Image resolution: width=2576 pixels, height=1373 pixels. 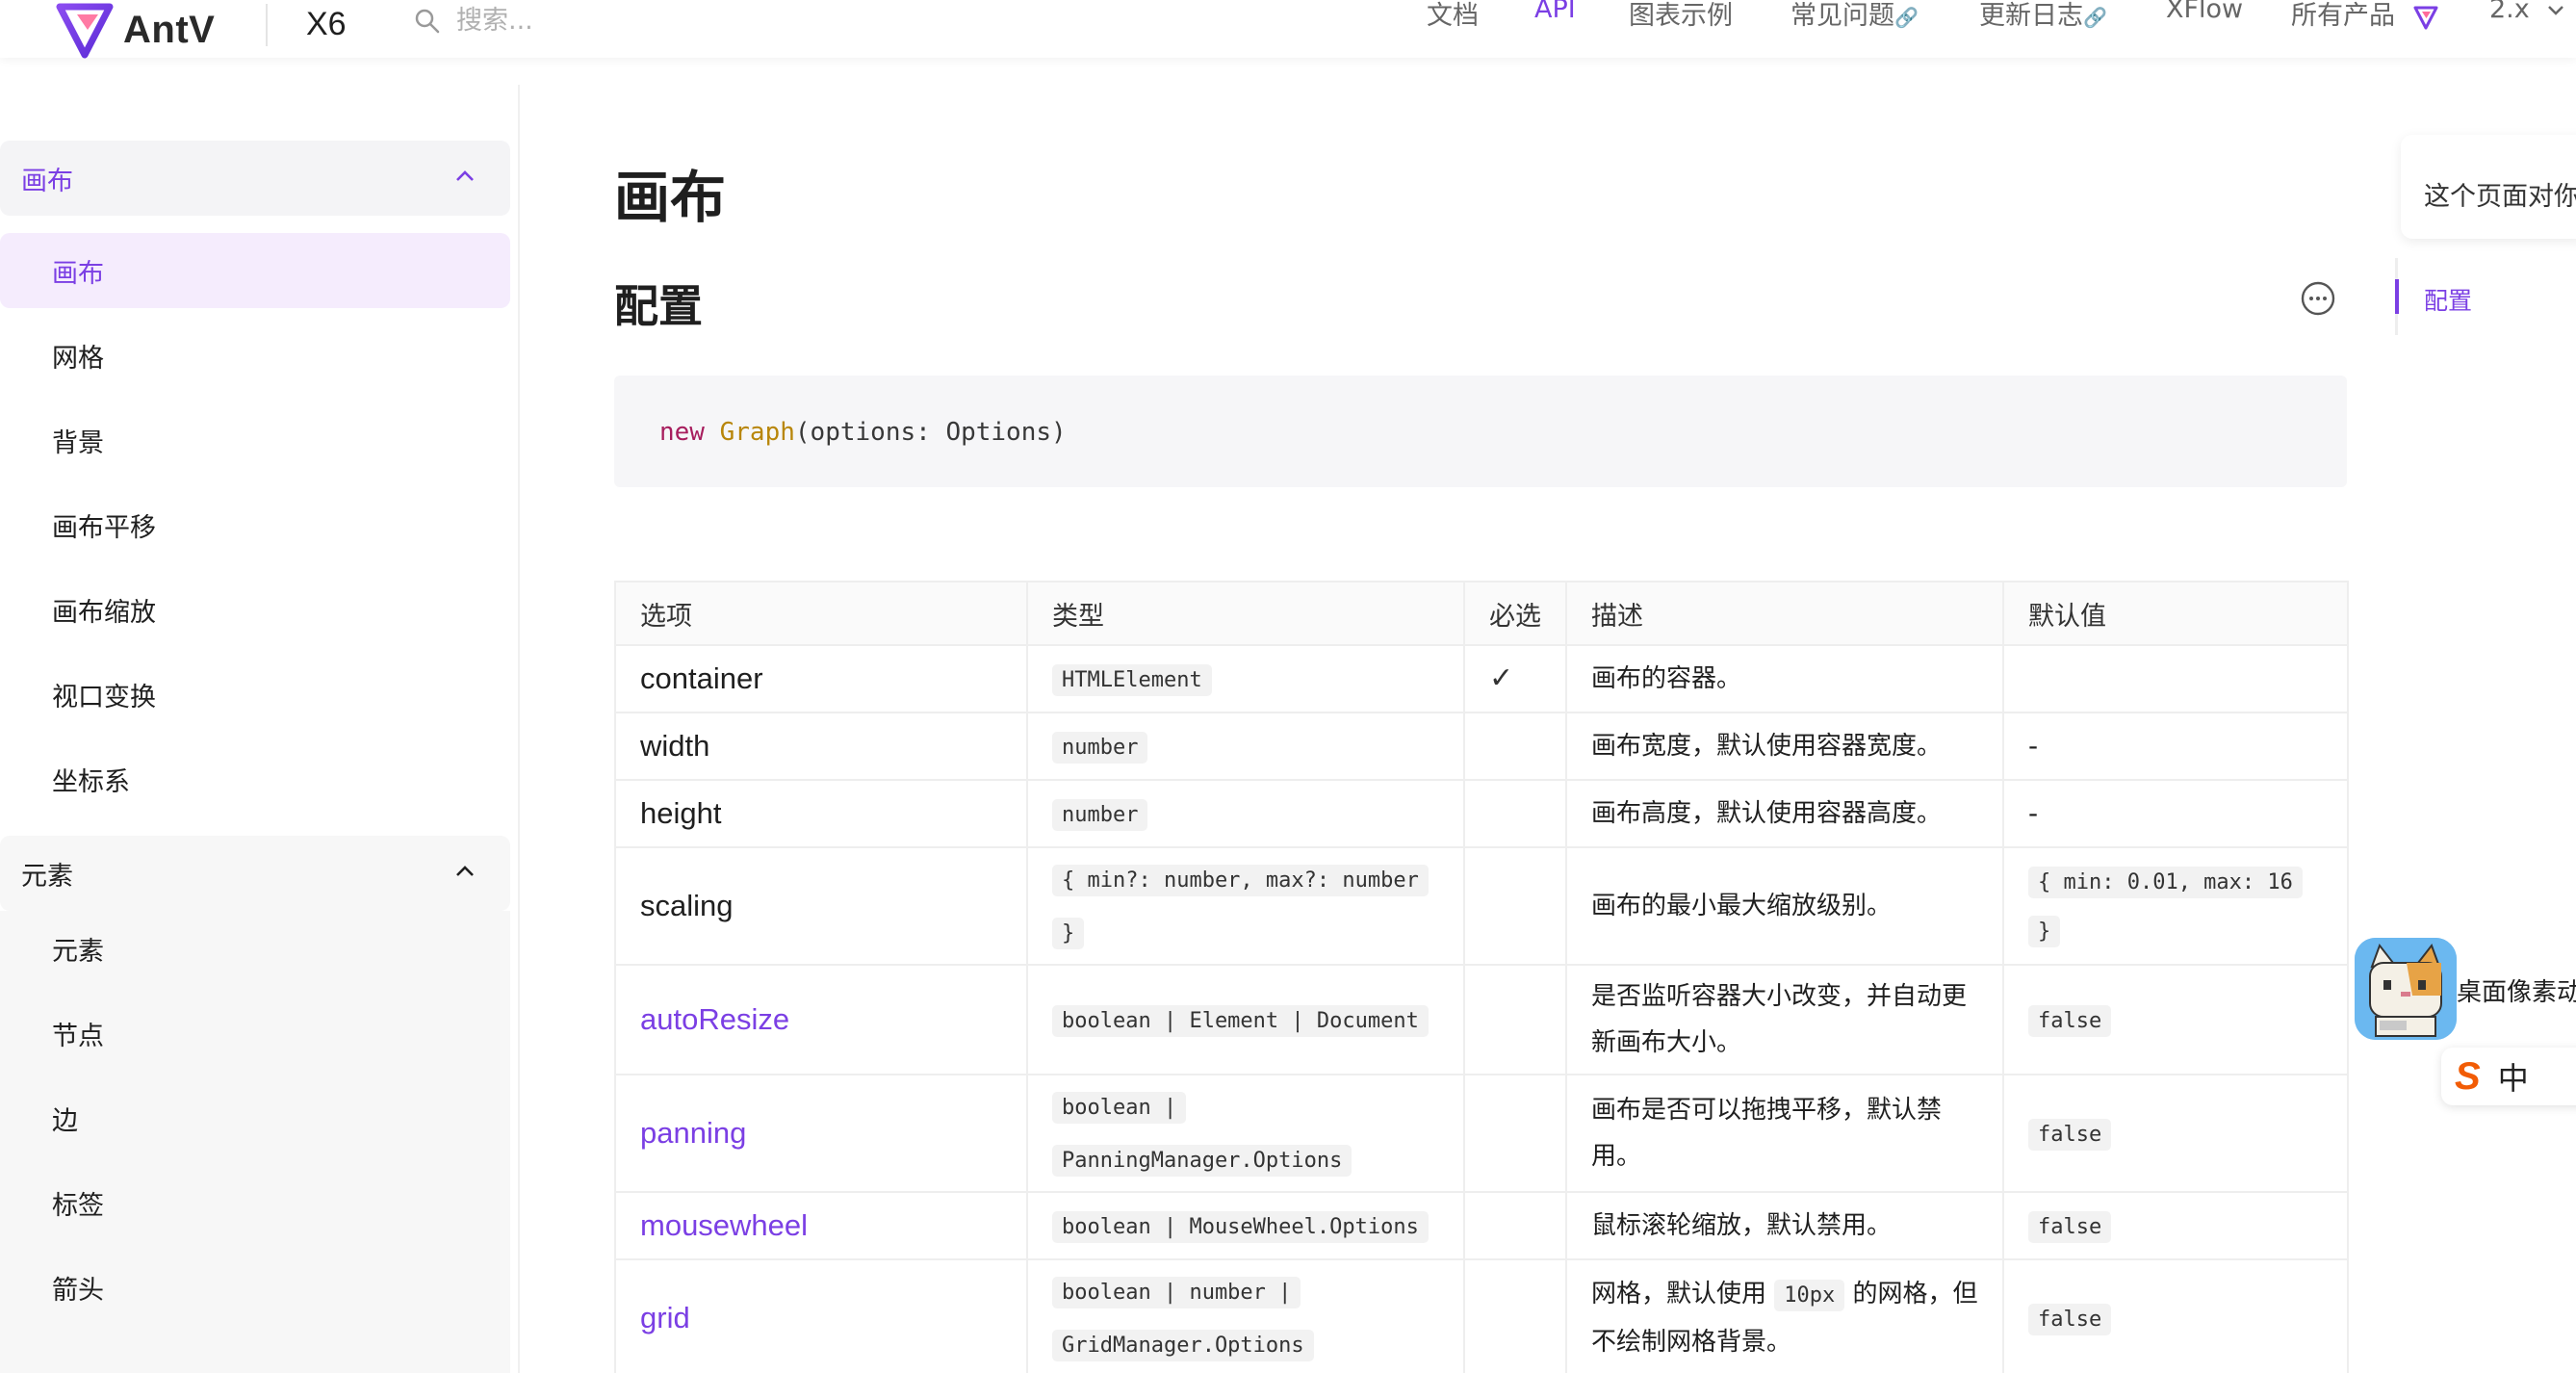 I want to click on sidebar-item-canvas: 画布, so click(x=255, y=270).